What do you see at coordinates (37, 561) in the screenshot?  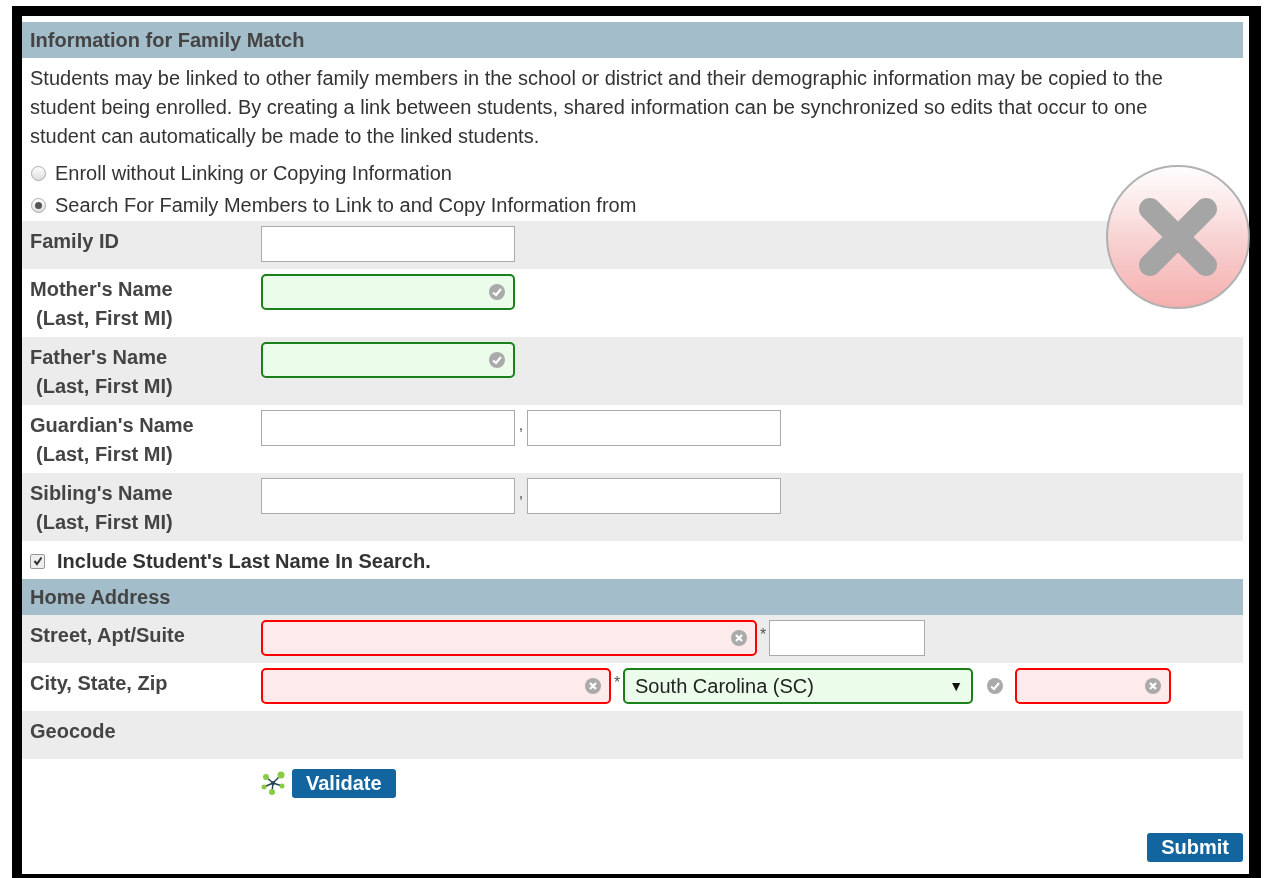 I see `checkbox` at bounding box center [37, 561].